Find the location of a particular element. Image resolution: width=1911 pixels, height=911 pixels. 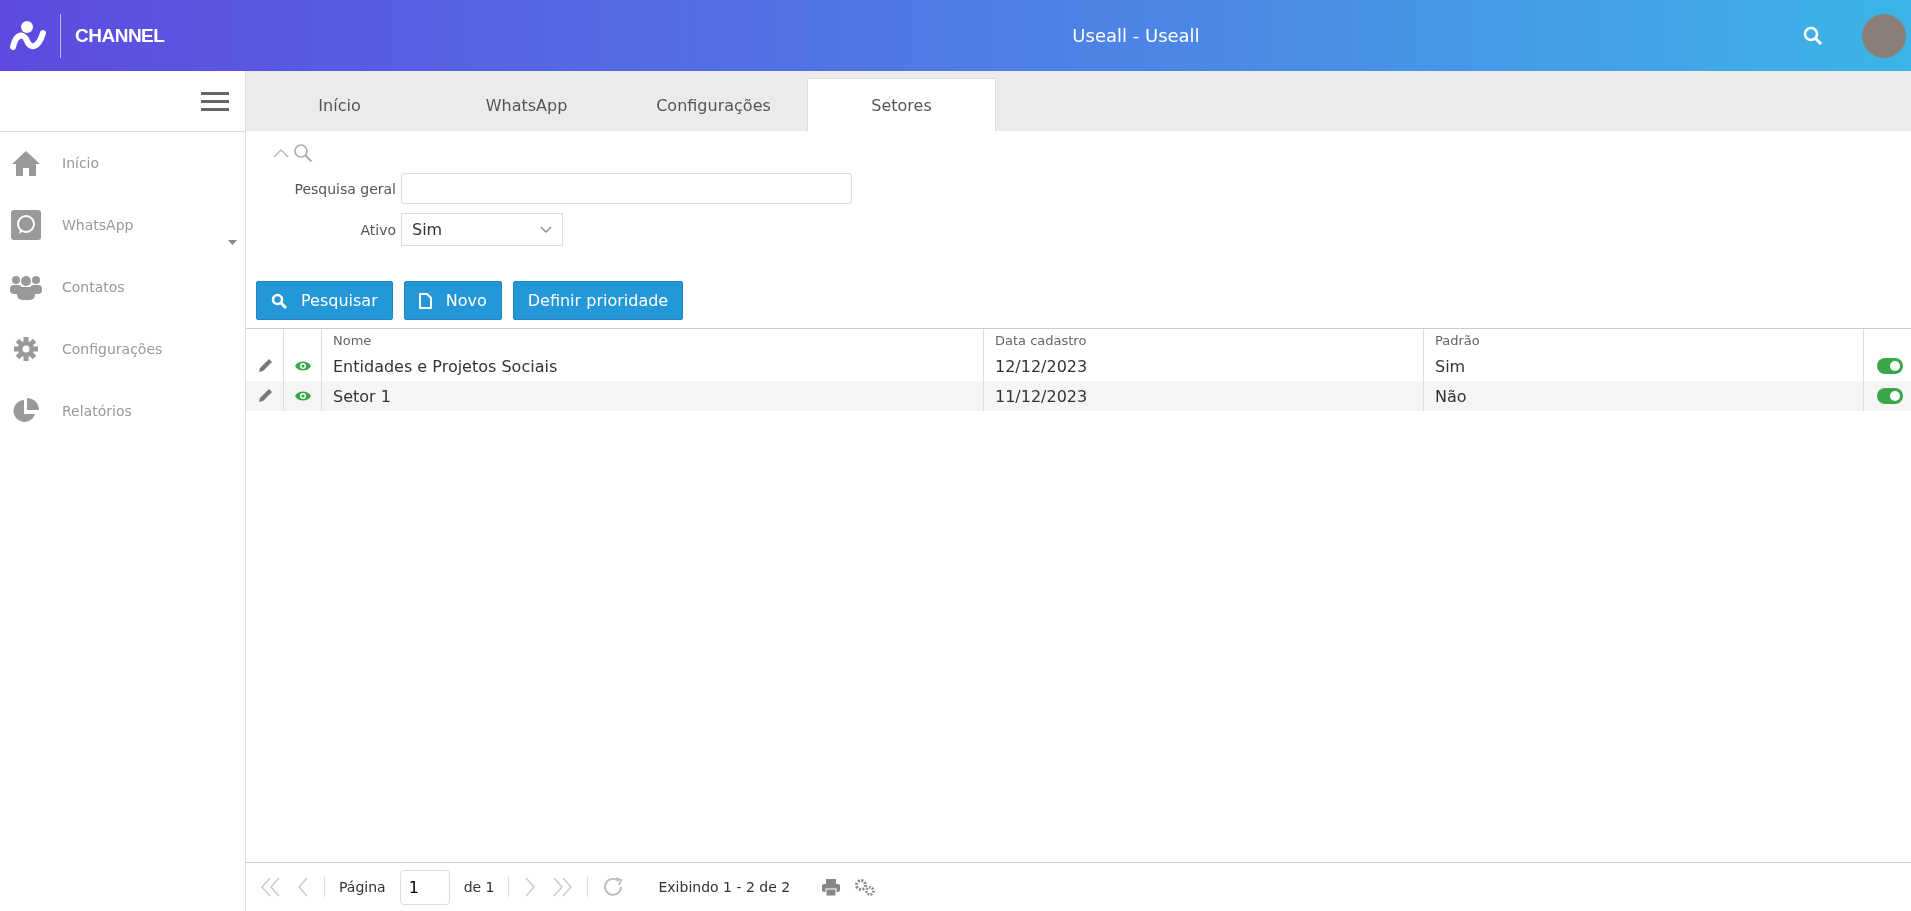

next-page-icon is located at coordinates (530, 887).